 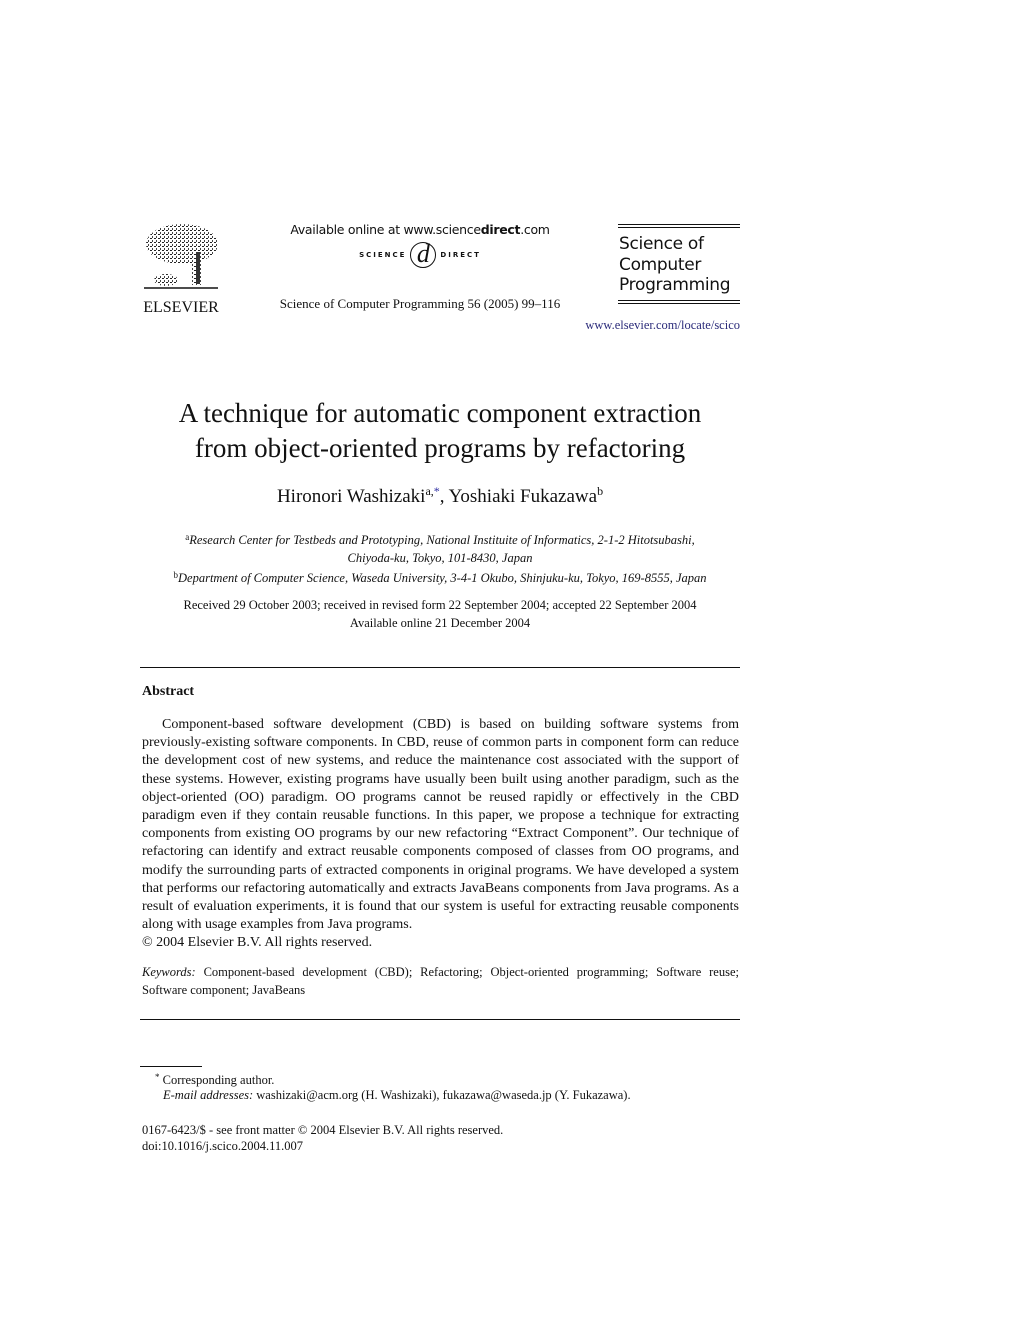 I want to click on footnote-text: Corresponding author., so click(x=218, y=1080).